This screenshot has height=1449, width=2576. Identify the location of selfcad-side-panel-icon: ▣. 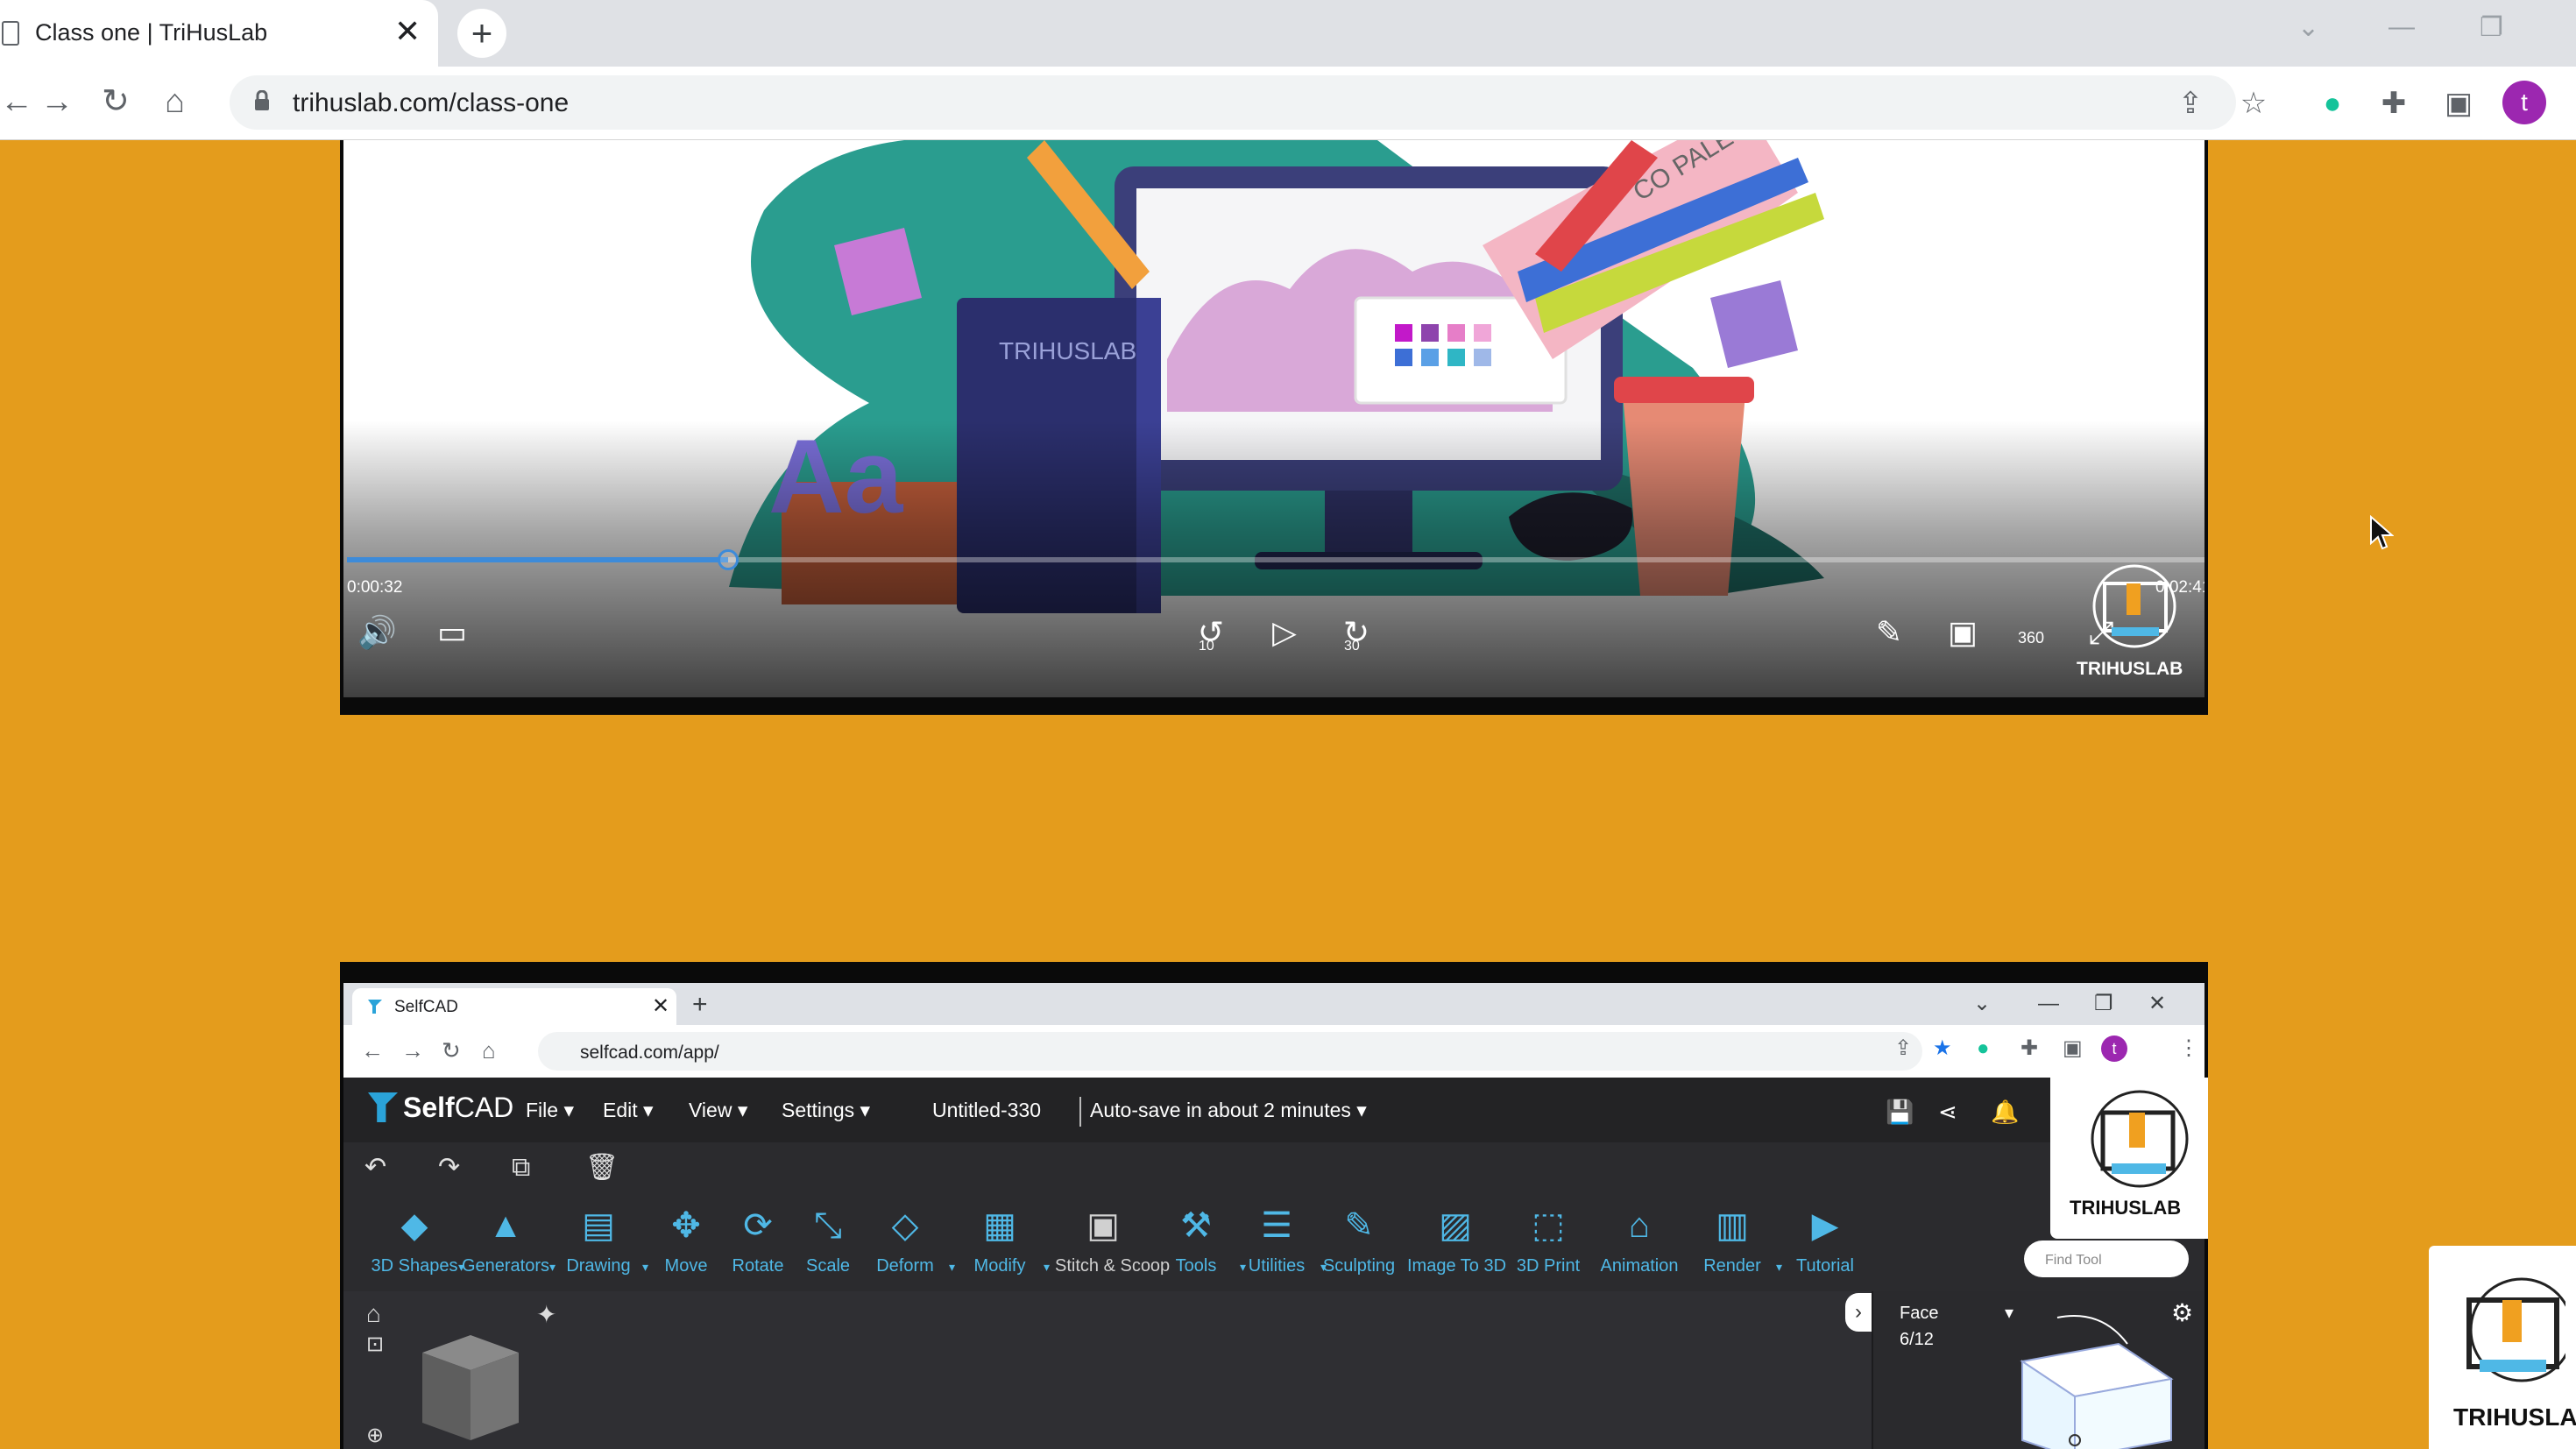
(2073, 1049).